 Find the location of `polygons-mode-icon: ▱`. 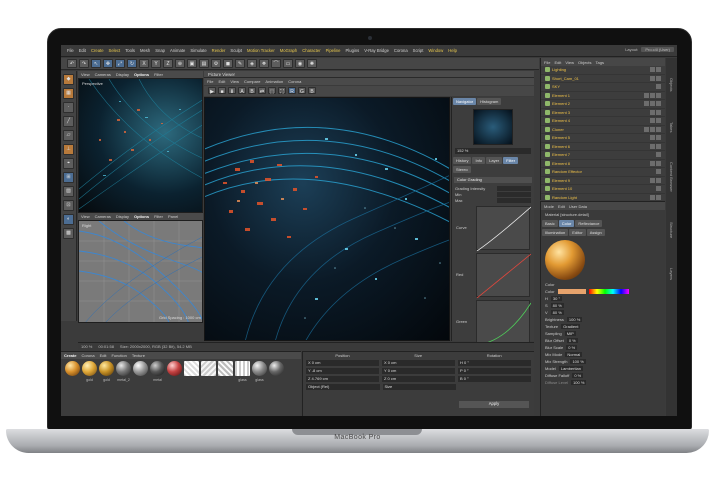

polygons-mode-icon: ▱ is located at coordinates (68, 135).